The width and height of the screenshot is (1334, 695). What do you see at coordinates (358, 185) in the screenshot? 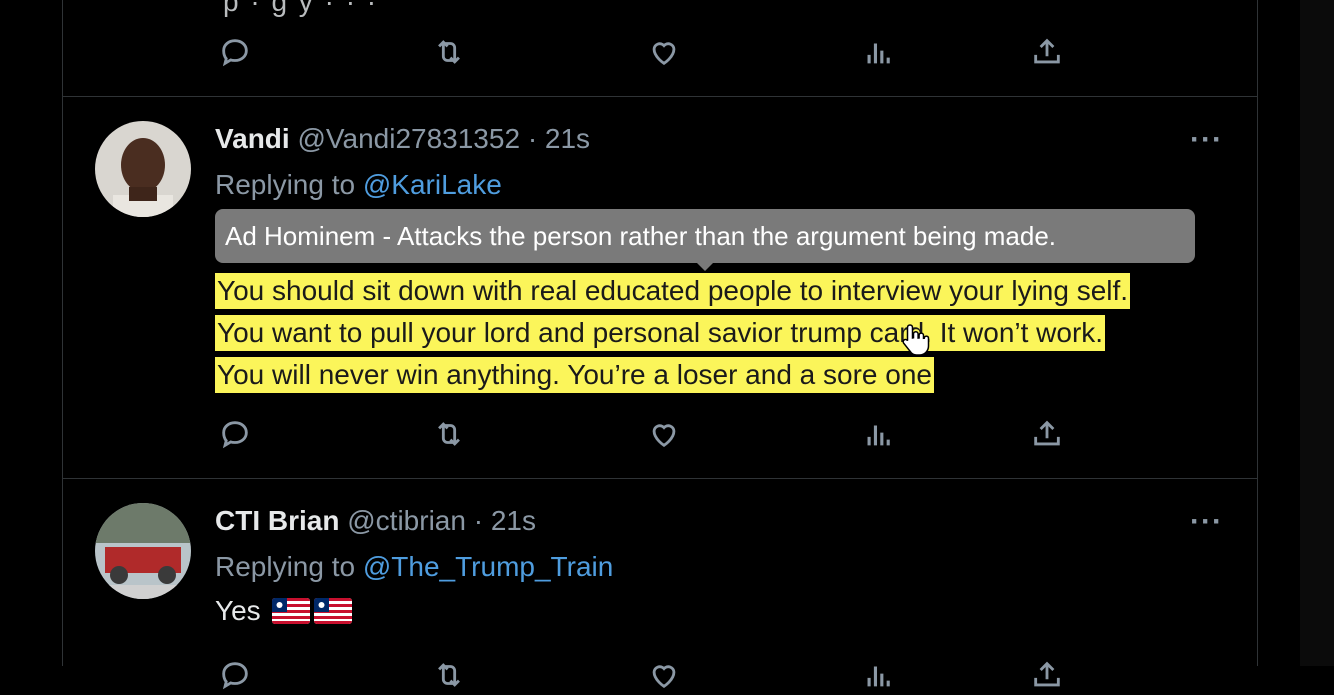
I see `replying-to: Replying to @KariLake` at bounding box center [358, 185].